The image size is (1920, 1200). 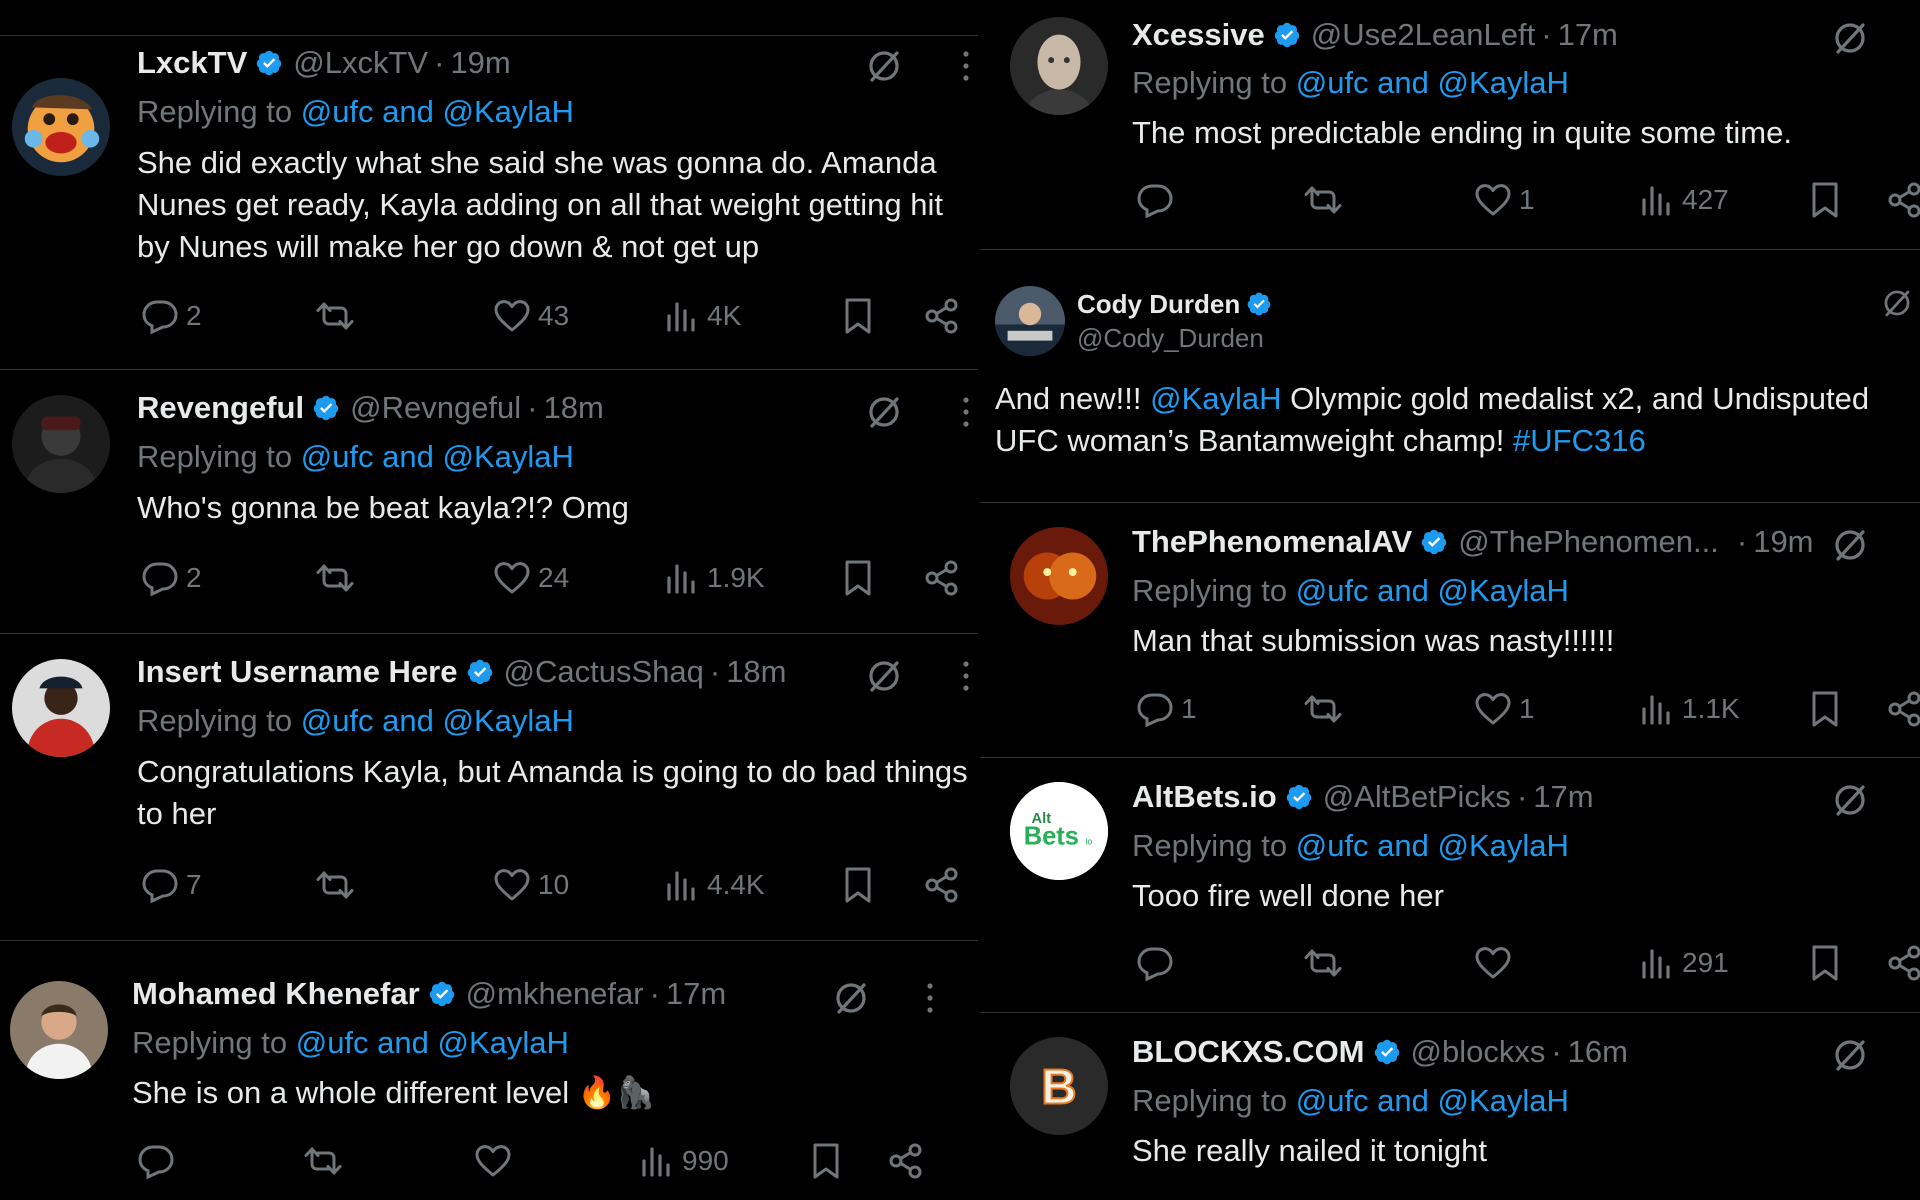 What do you see at coordinates (1682, 200) in the screenshot?
I see `views-button: 427` at bounding box center [1682, 200].